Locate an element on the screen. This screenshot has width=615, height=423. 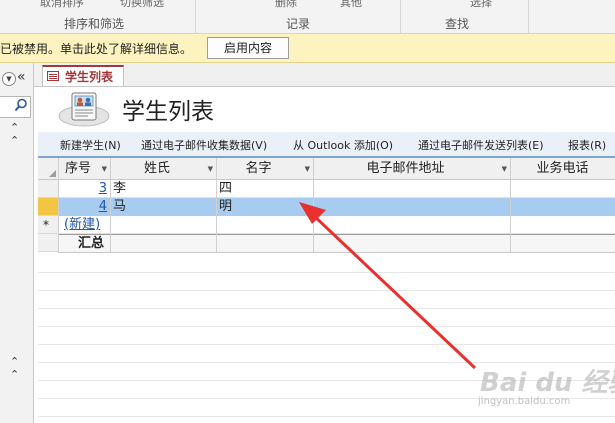
nav-search-input is located at coordinates (15, 107).